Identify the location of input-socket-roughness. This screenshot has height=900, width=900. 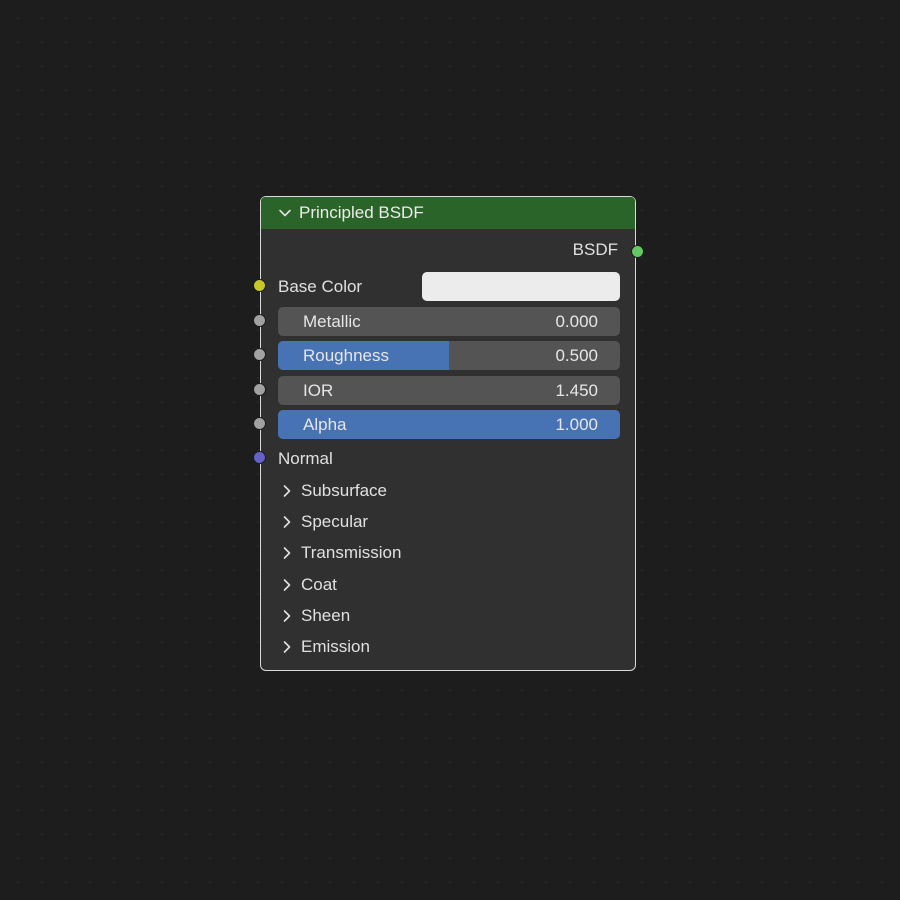
(259, 354).